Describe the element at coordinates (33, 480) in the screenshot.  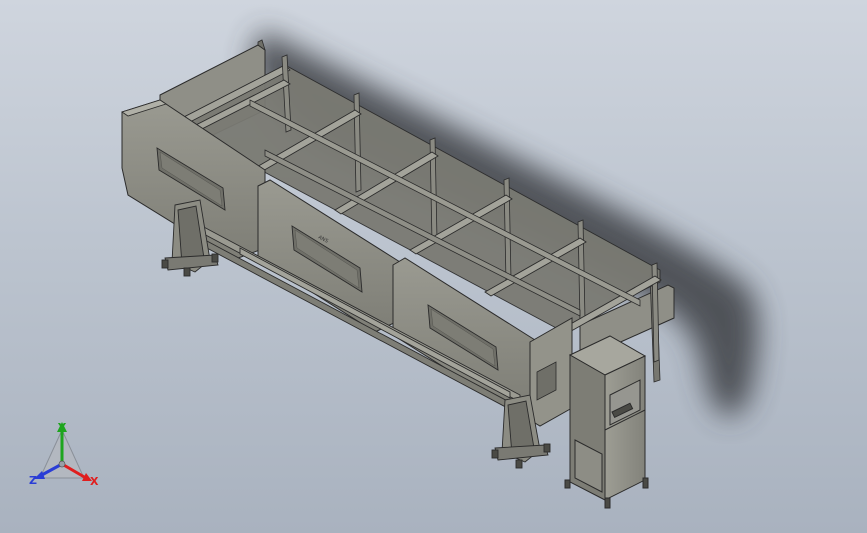
I see `z-axis-label: Z` at that location.